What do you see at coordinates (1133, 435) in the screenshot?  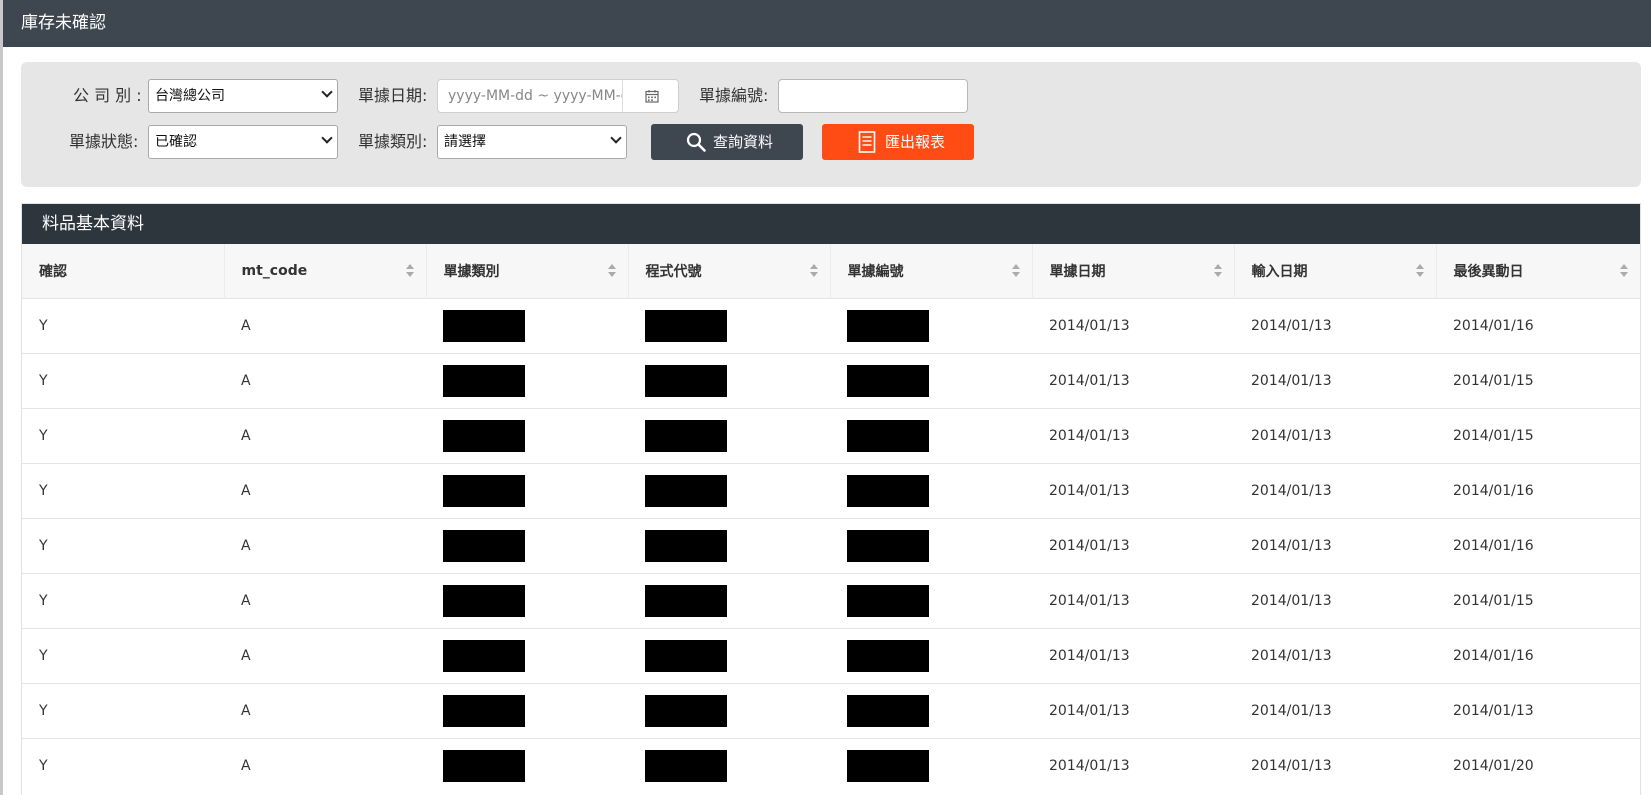 I see `cell-doc-date: 2014/01/13` at bounding box center [1133, 435].